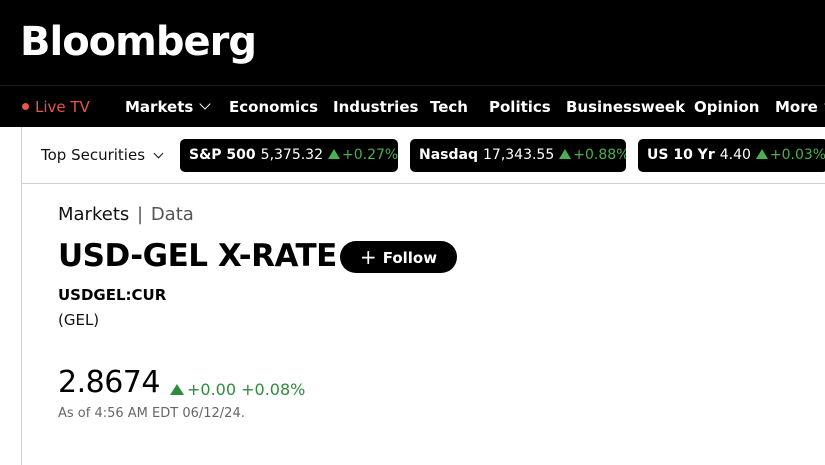  I want to click on follow-button: + Follow, so click(398, 257).